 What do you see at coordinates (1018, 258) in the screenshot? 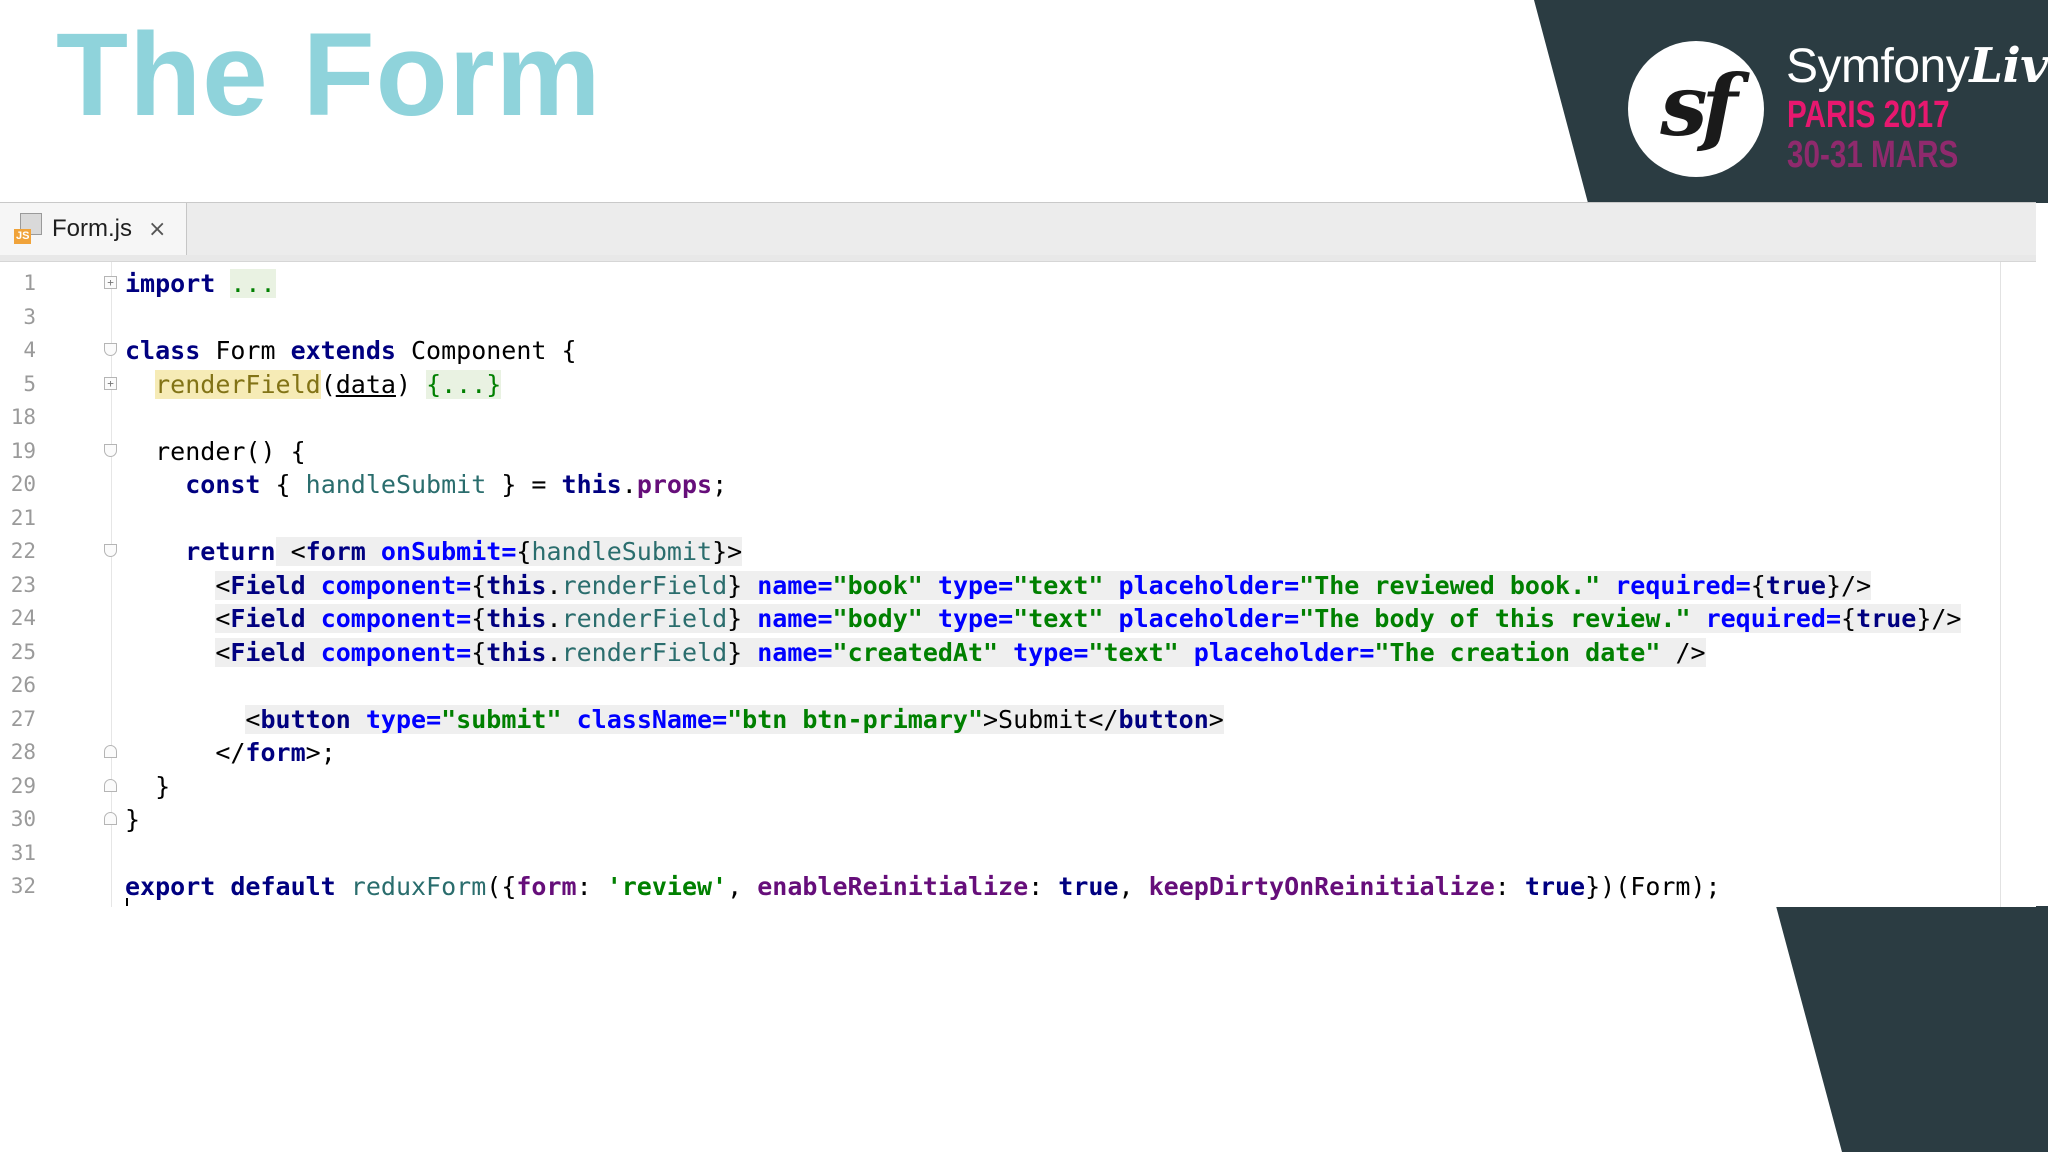
I see `tab-underline` at bounding box center [1018, 258].